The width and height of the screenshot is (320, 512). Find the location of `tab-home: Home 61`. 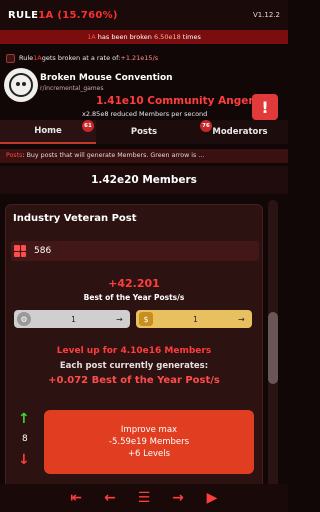

tab-home: Home 61 is located at coordinates (48, 132).